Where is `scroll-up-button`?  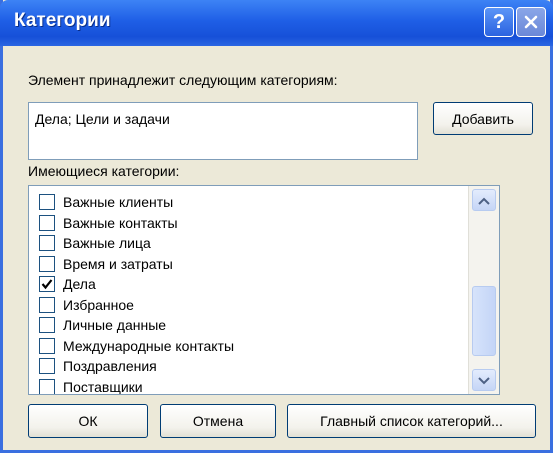
scroll-up-button is located at coordinates (484, 200).